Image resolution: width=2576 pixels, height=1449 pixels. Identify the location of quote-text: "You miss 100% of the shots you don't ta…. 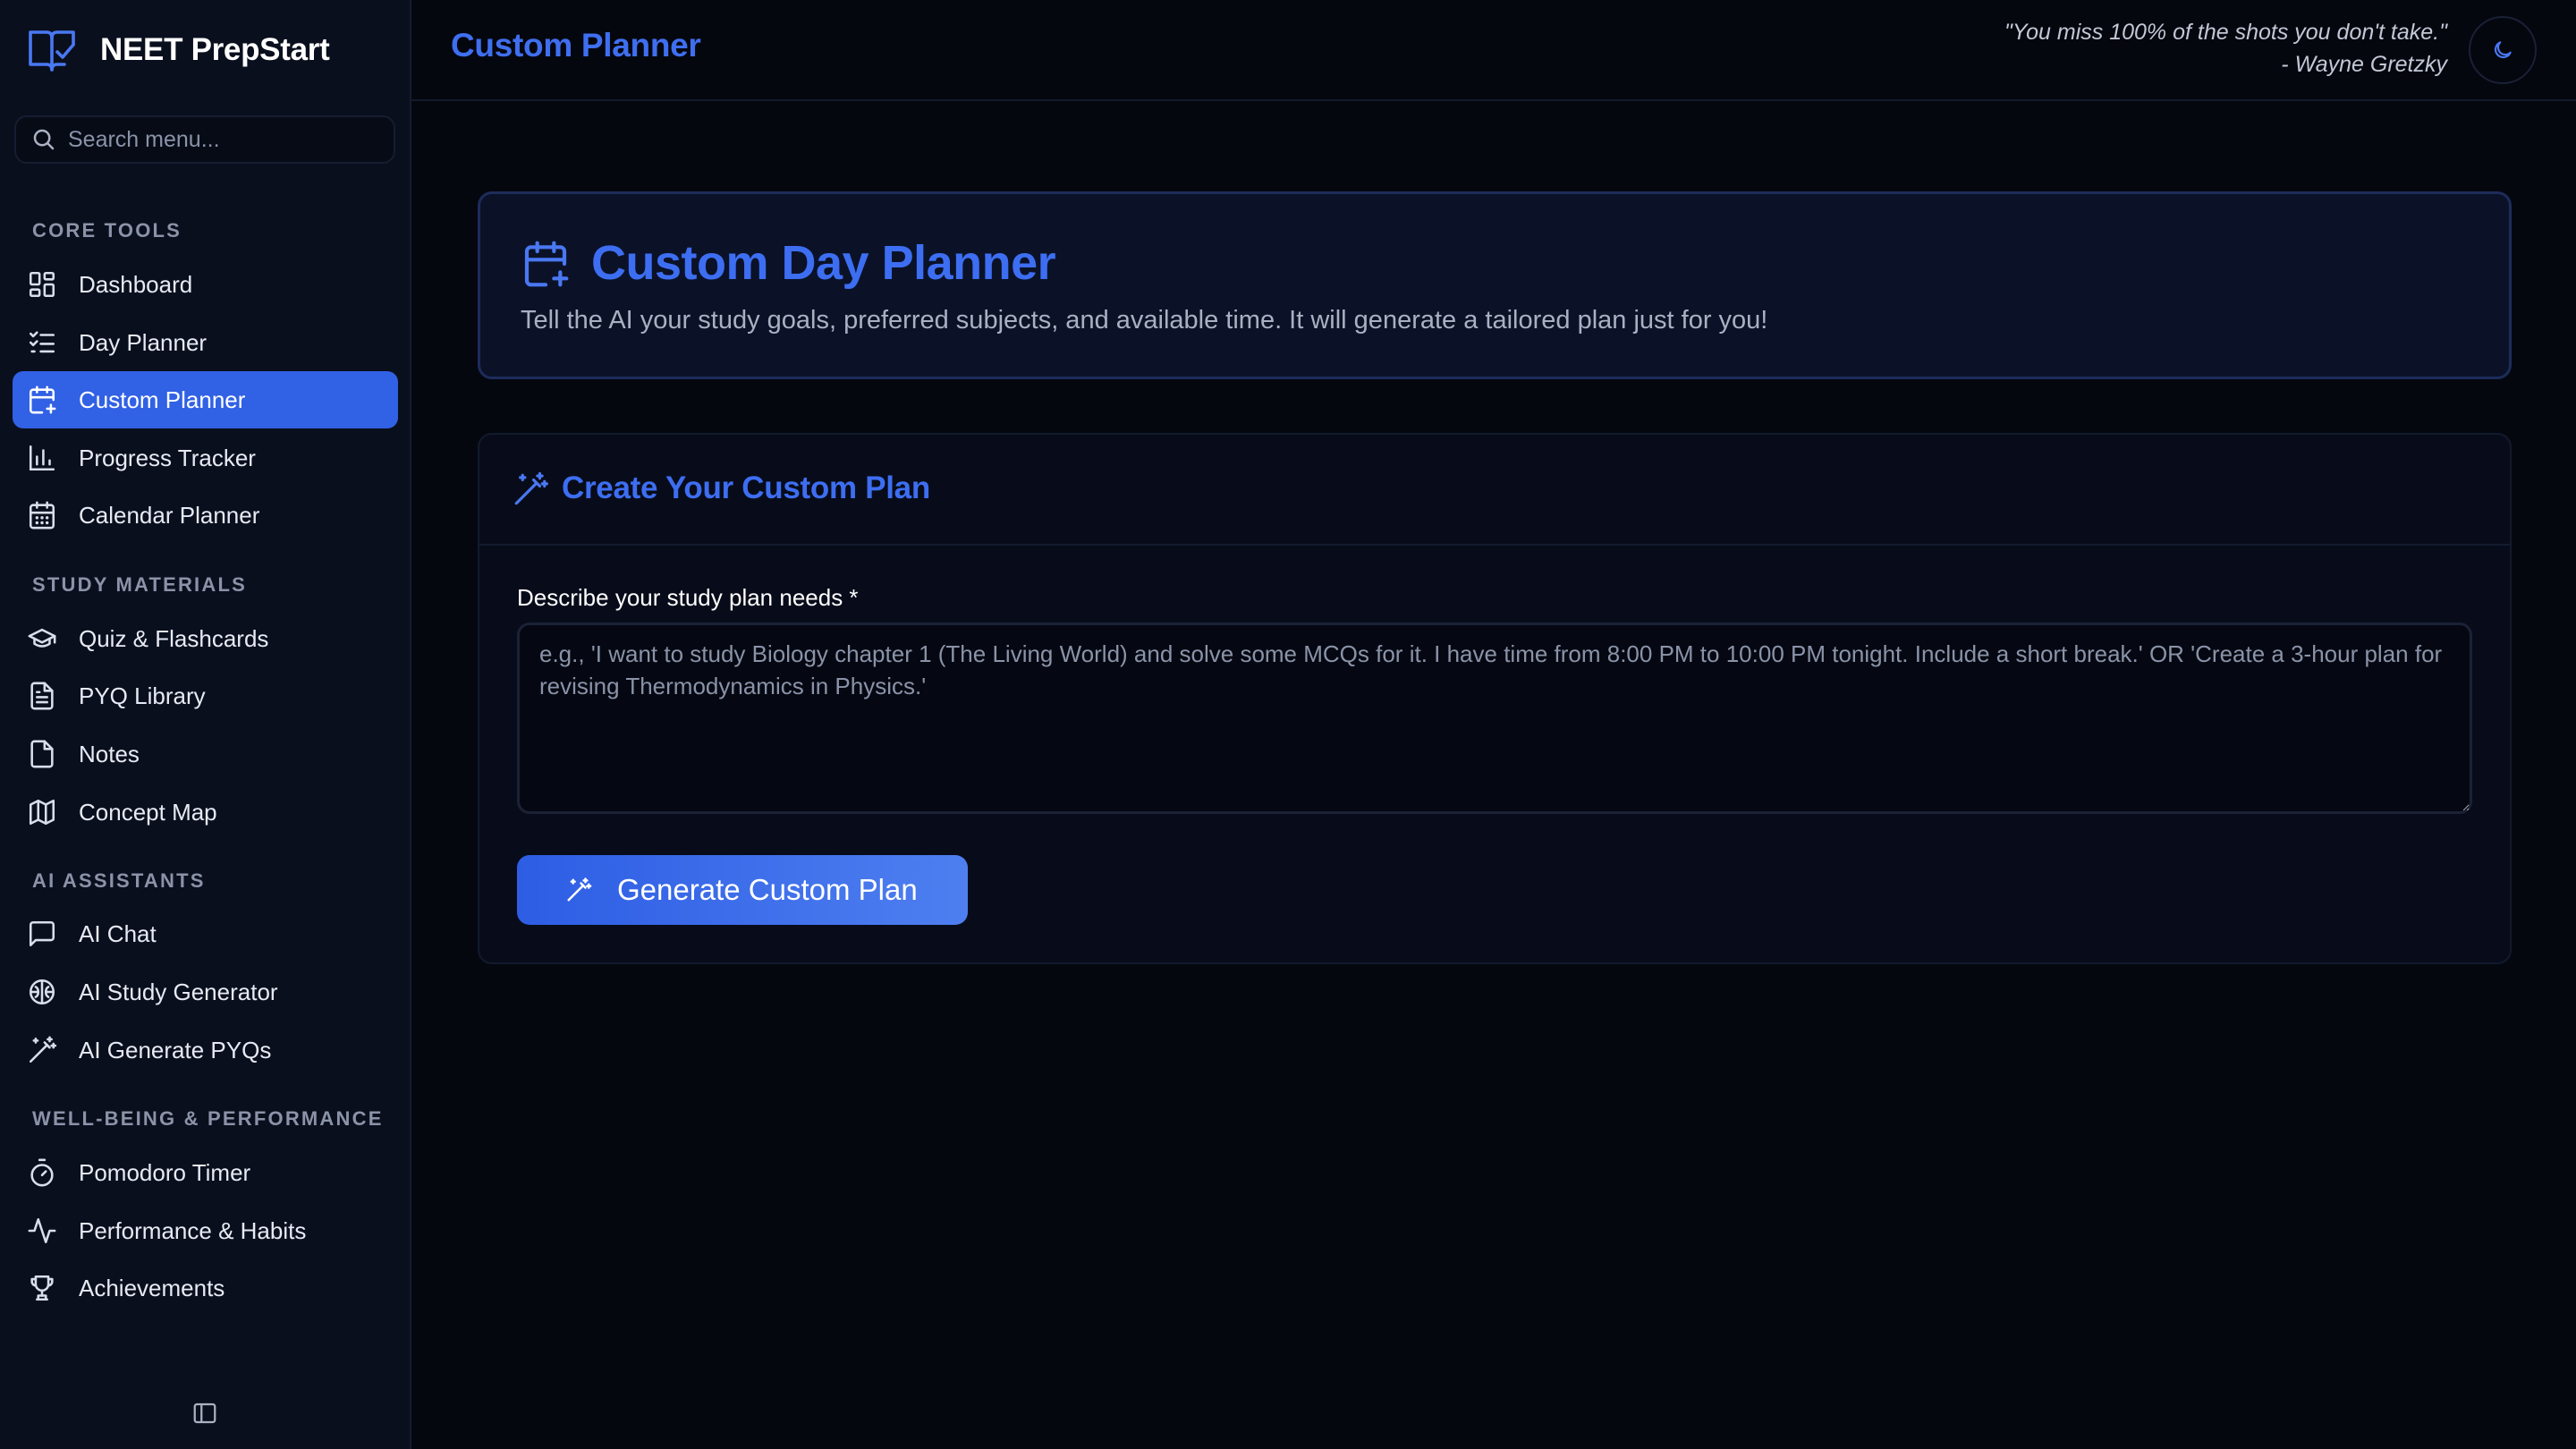
(2225, 32).